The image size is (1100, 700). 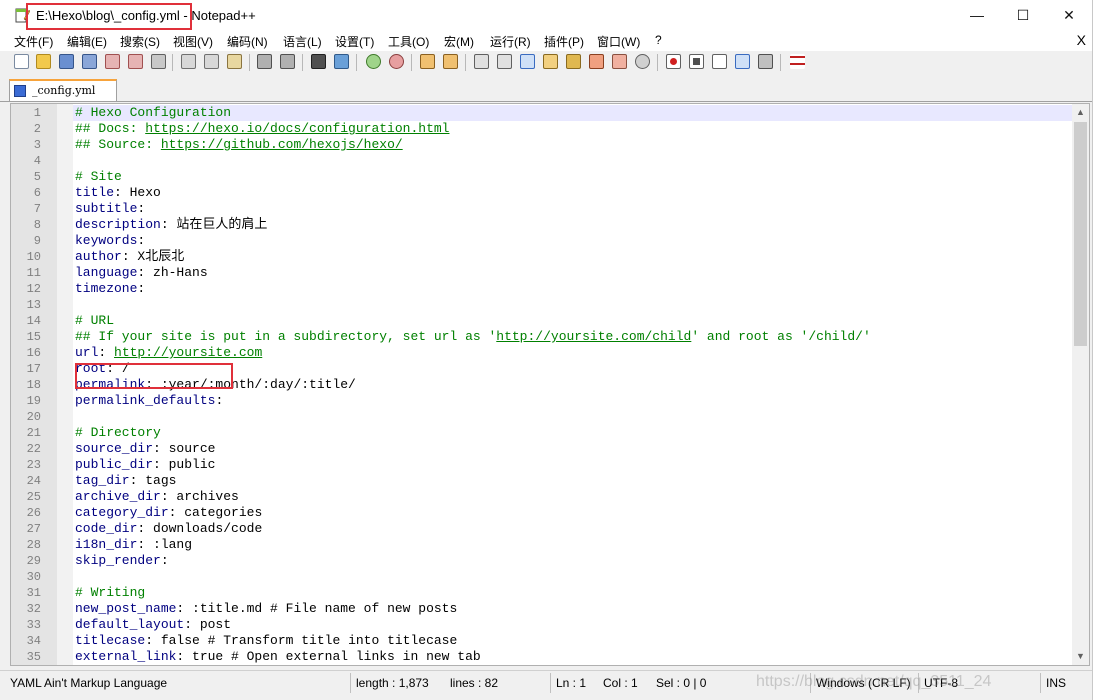 What do you see at coordinates (542, 433) in the screenshot?
I see `code-line: 21 # Directory` at bounding box center [542, 433].